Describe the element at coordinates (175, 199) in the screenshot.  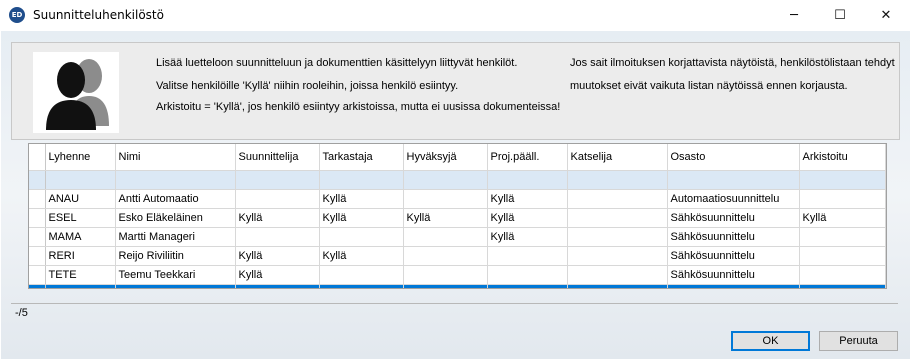
I see `table-cell: Antti Automaatio` at that location.